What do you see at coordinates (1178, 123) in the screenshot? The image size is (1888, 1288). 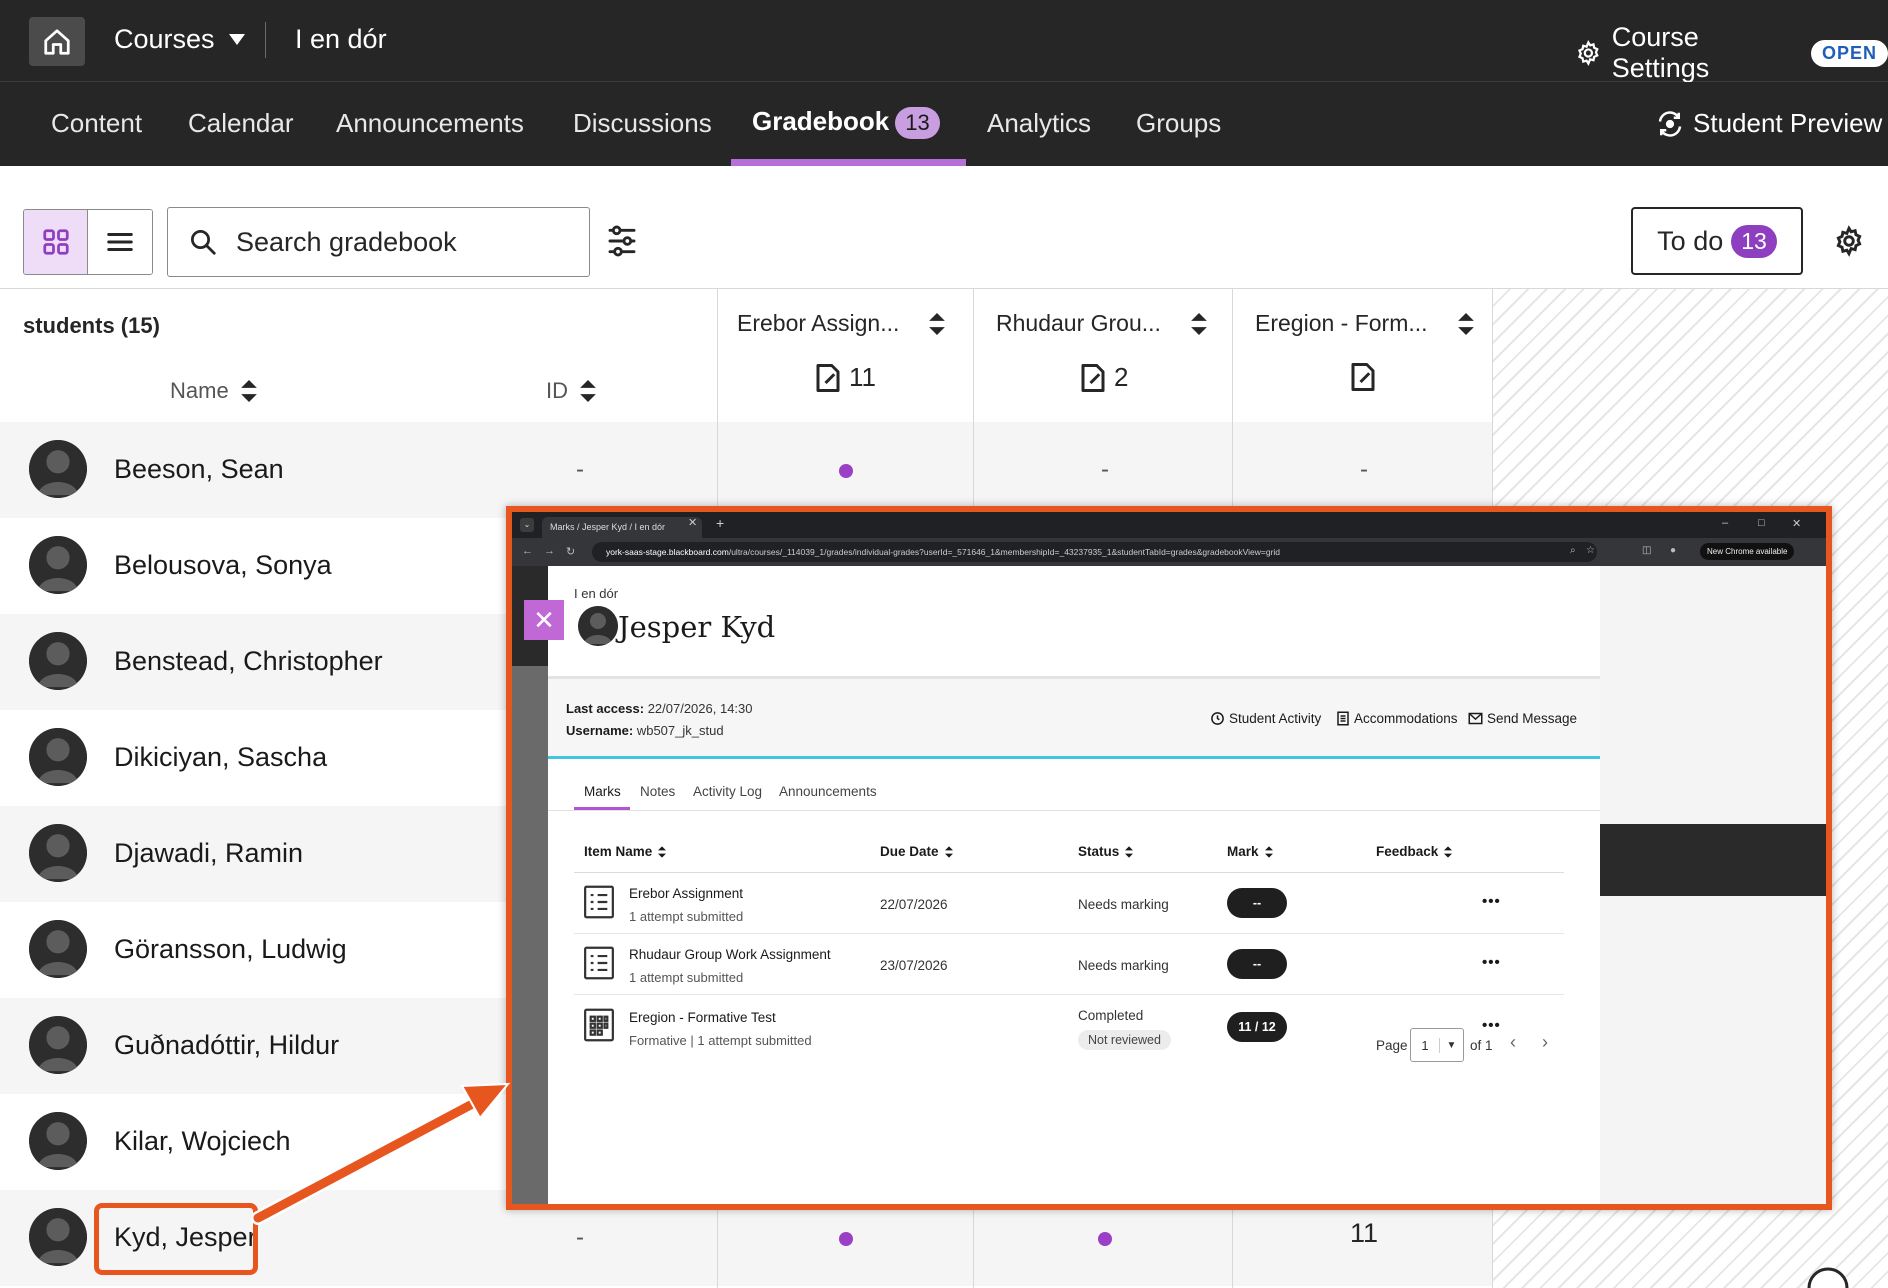 I see `tab-groups: Groups` at bounding box center [1178, 123].